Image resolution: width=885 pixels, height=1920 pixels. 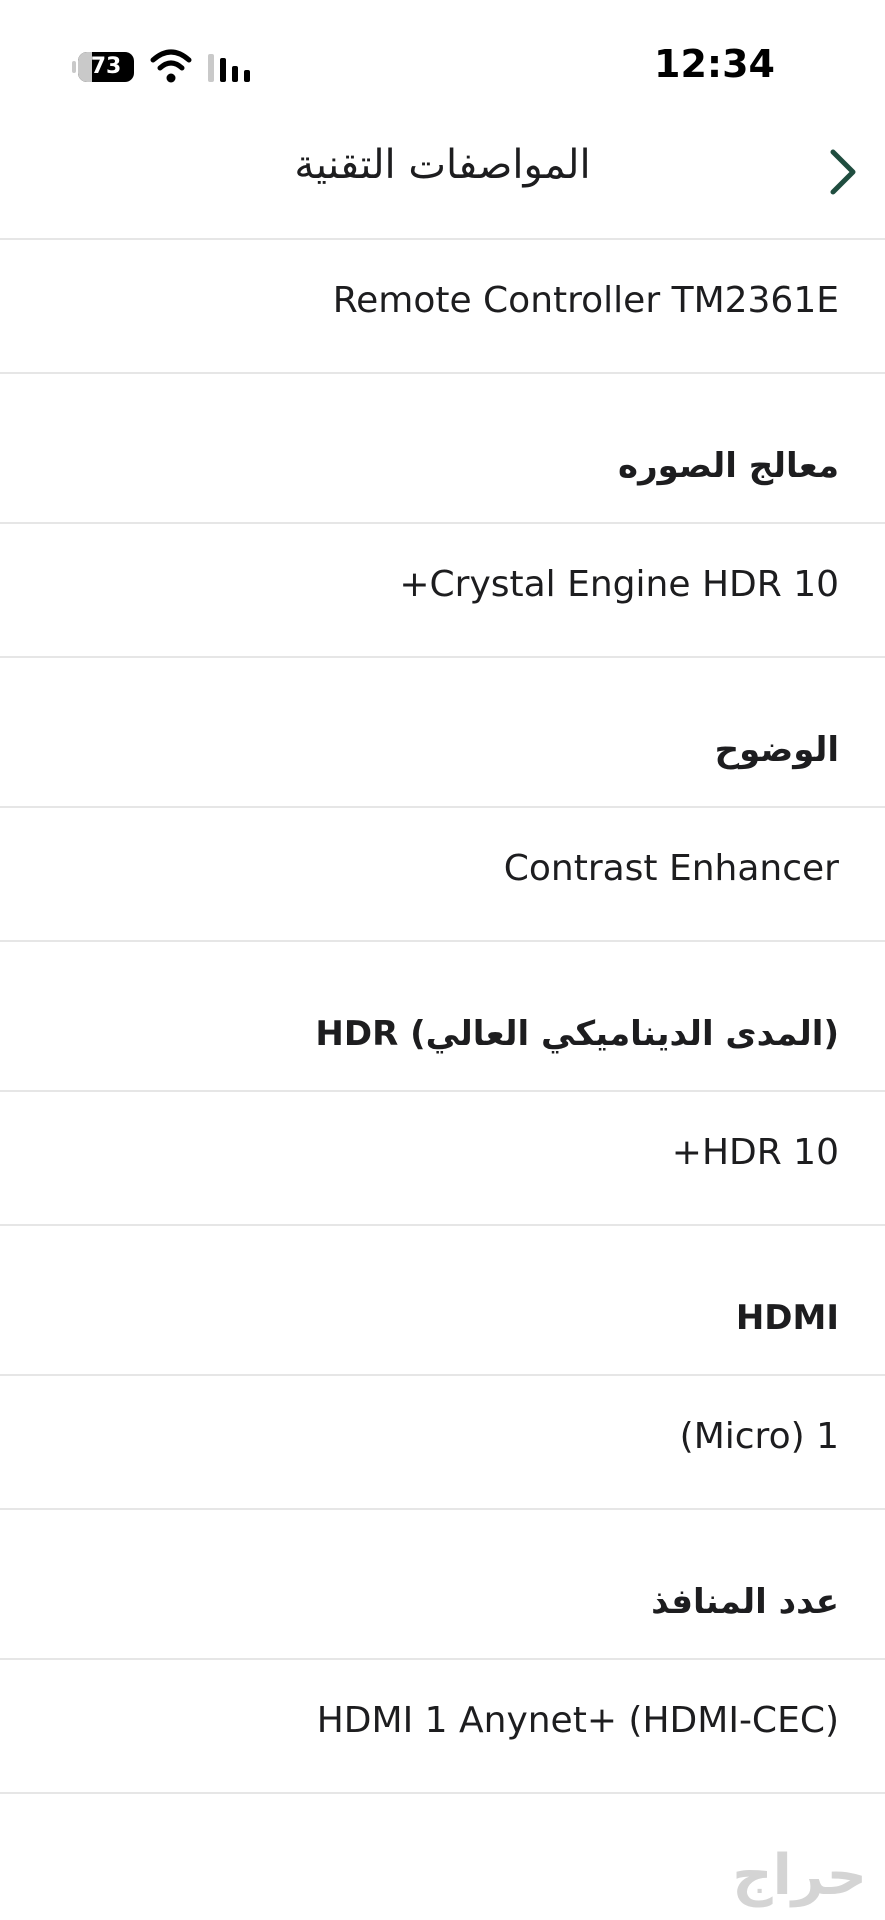 I want to click on battery-nub, so click(x=74, y=67).